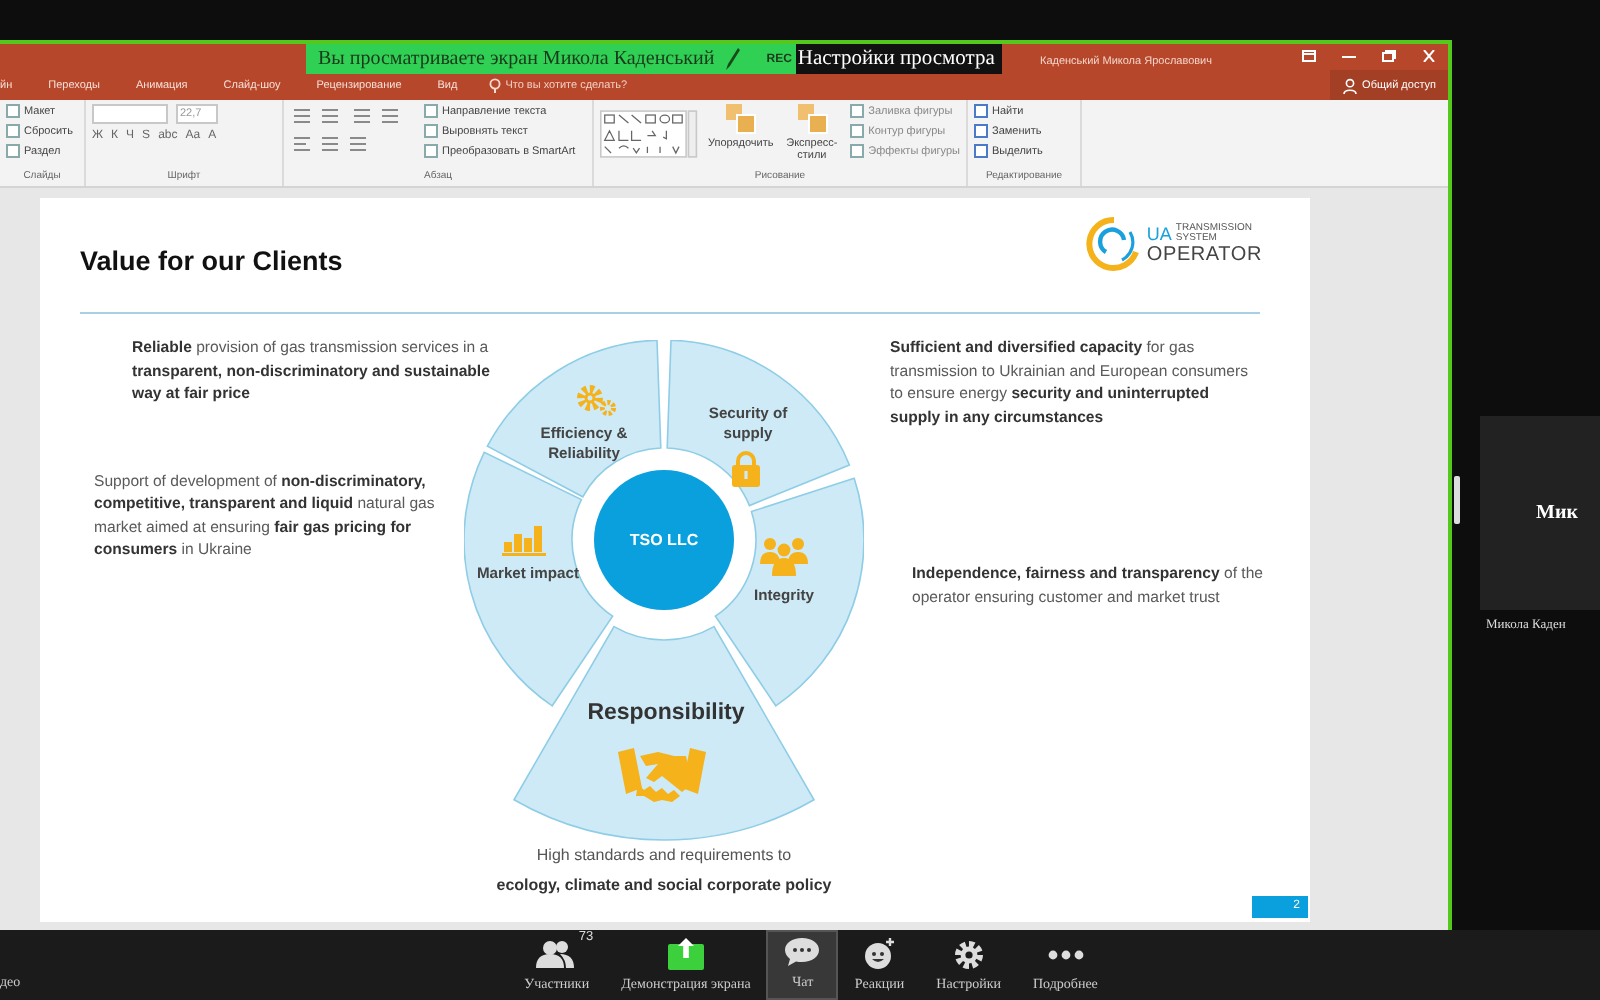 The height and width of the screenshot is (1000, 1600). I want to click on participants-icon, so click(556, 954).